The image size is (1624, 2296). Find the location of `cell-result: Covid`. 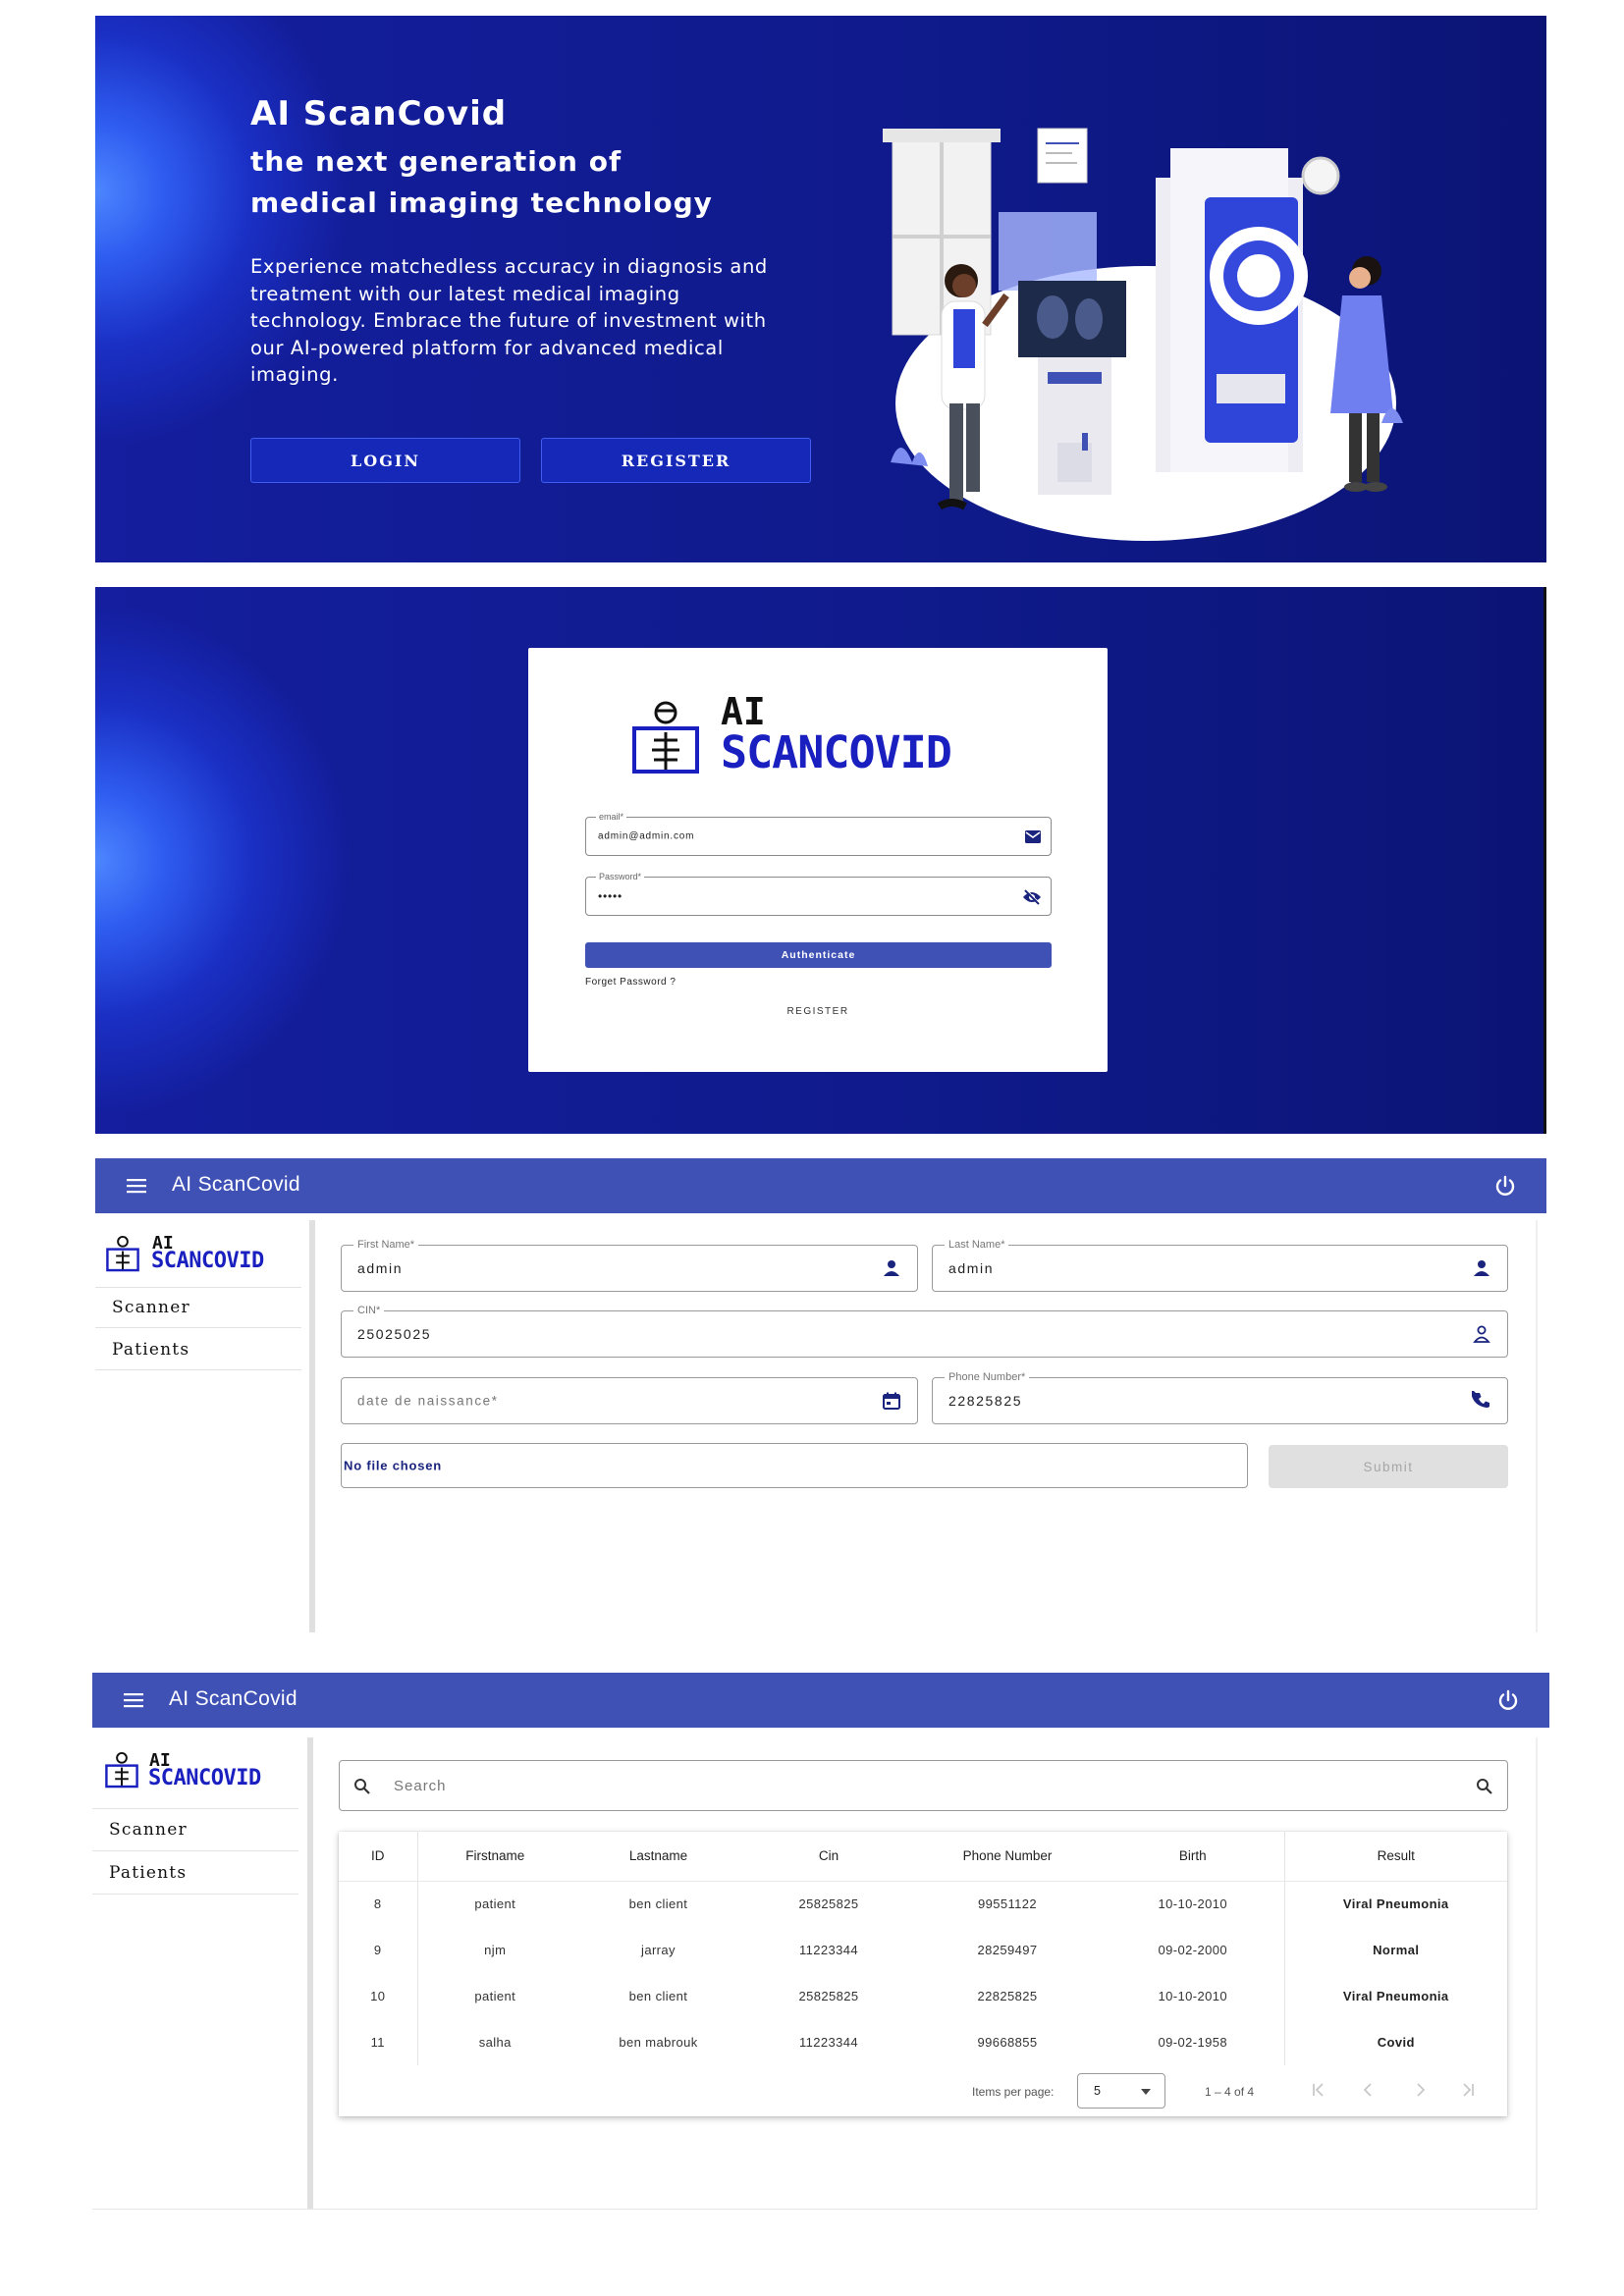

cell-result: Covid is located at coordinates (1395, 2042).